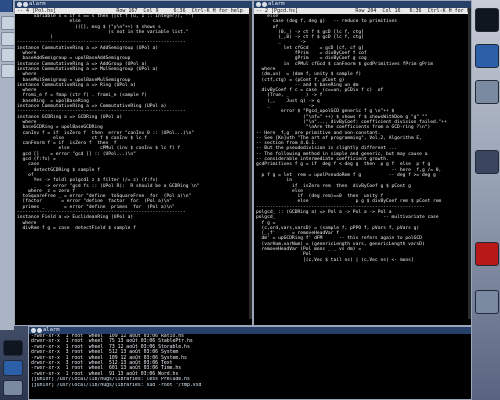  I want to click on terminal-icon, so click(487, 20).